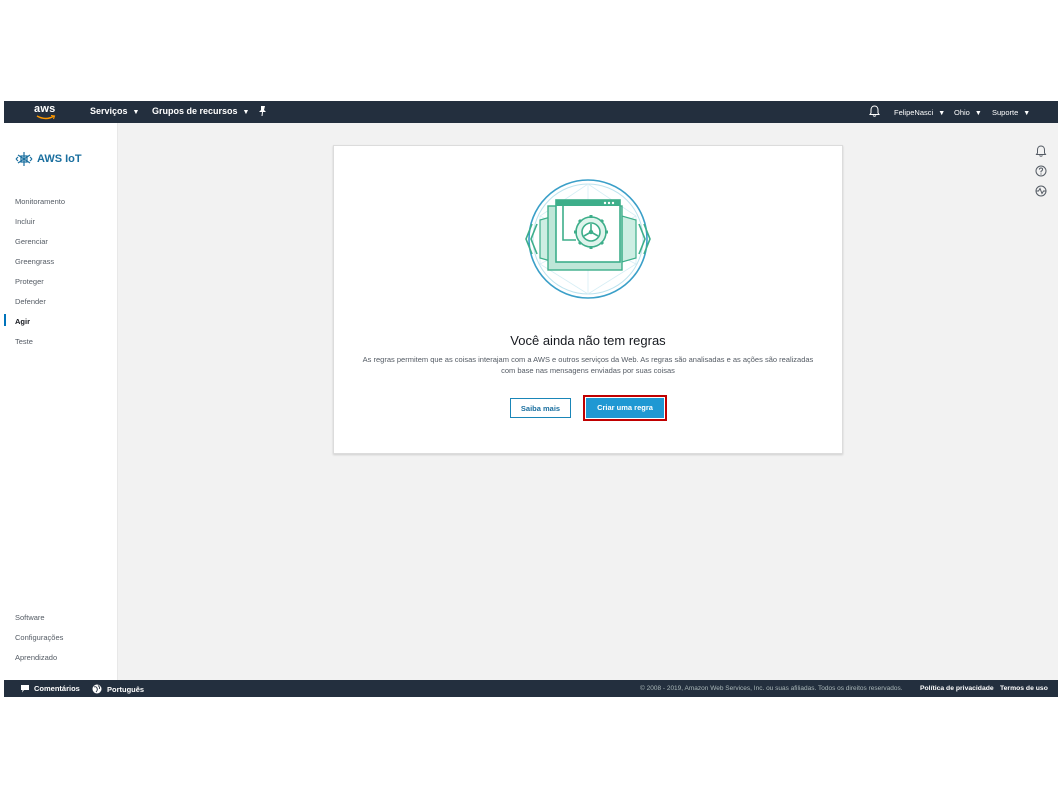 This screenshot has width=1058, height=794. I want to click on aws-smile-icon, so click(46, 117).